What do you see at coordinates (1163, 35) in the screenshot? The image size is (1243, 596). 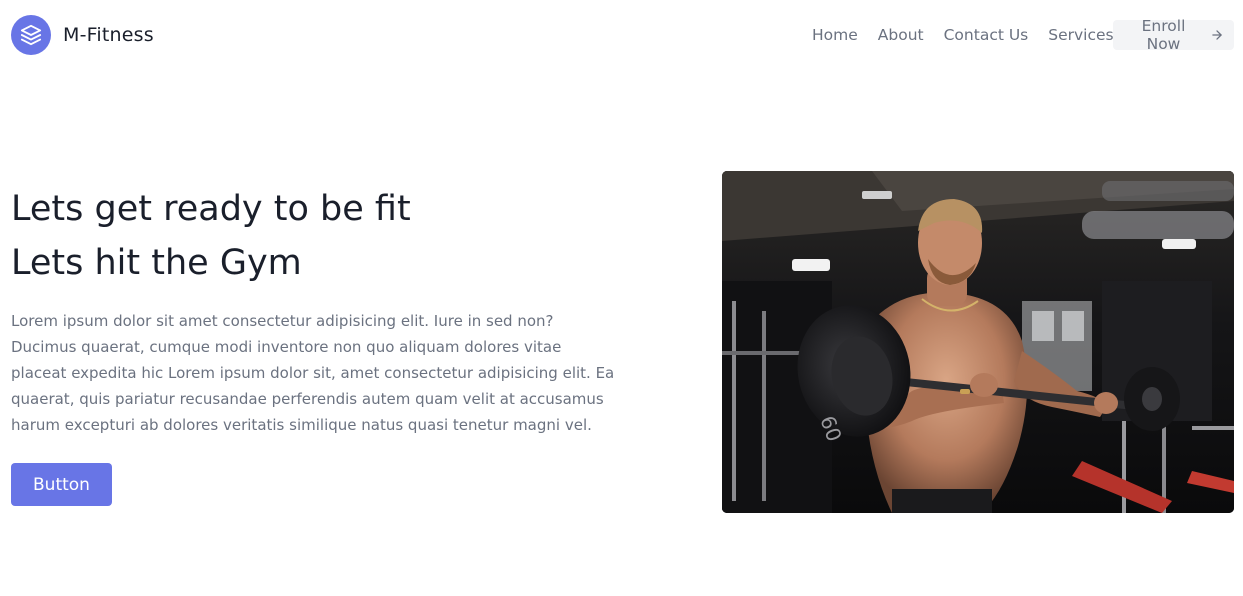 I see `enroll-now-label: Enroll Now` at bounding box center [1163, 35].